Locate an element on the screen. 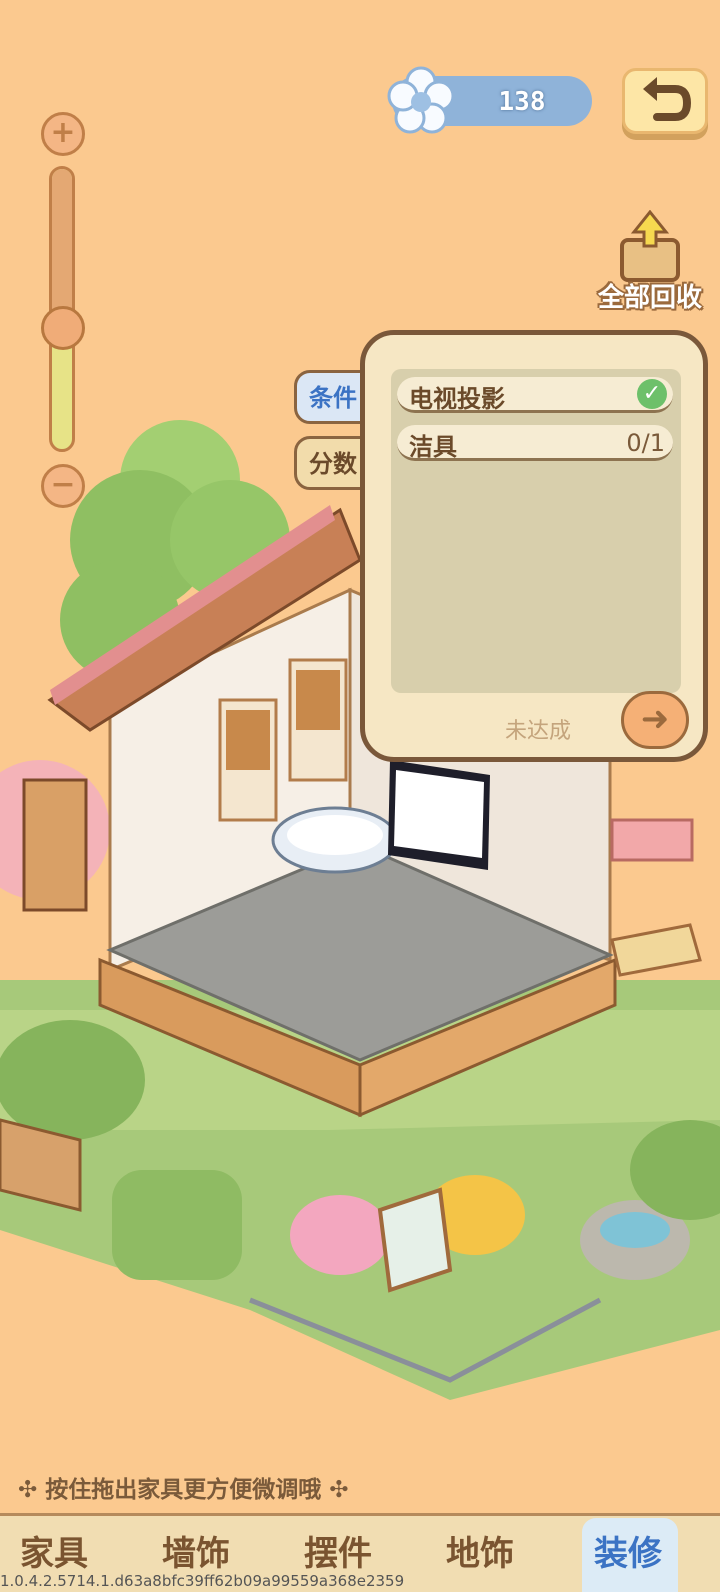  hint-text: ✣ 按住拖出家具更方便微调哦 ✣ is located at coordinates (183, 1487).